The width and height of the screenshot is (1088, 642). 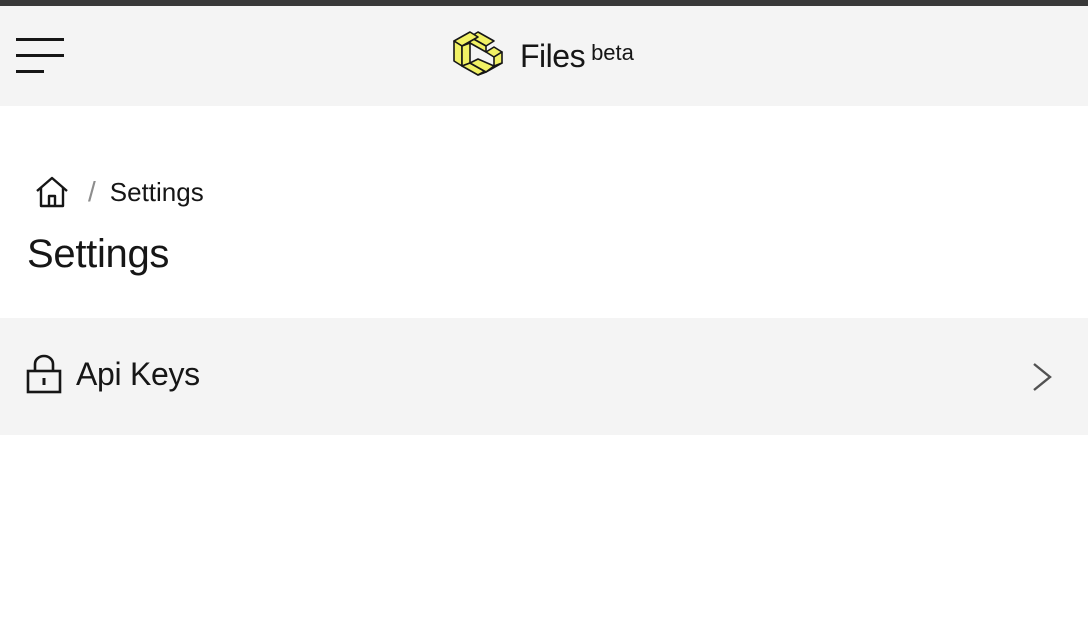 What do you see at coordinates (44, 374) in the screenshot?
I see `lock-icon` at bounding box center [44, 374].